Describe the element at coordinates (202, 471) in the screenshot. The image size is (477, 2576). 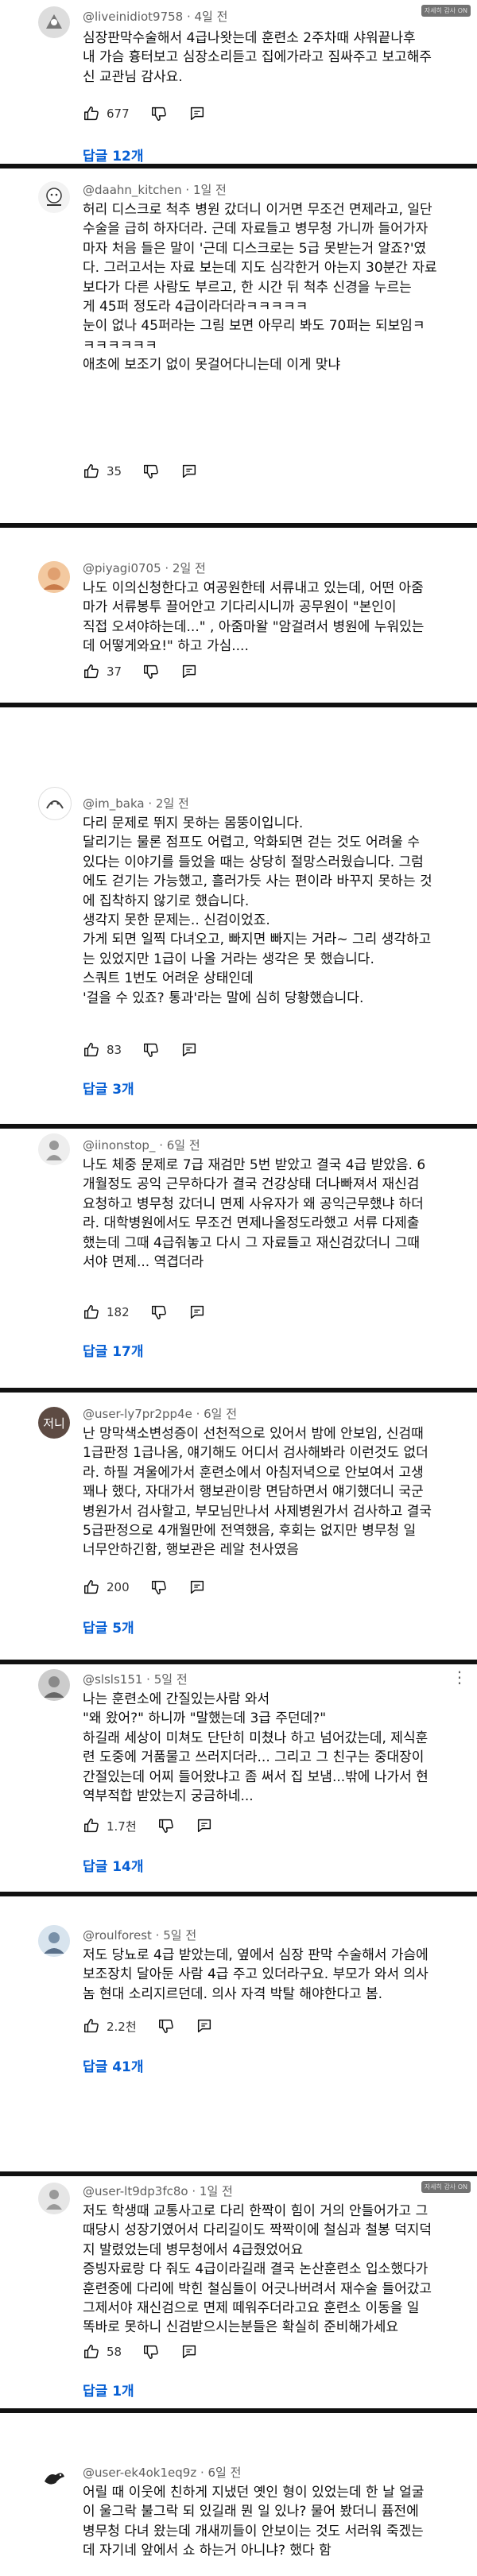
I see `comment-actions: 35` at that location.